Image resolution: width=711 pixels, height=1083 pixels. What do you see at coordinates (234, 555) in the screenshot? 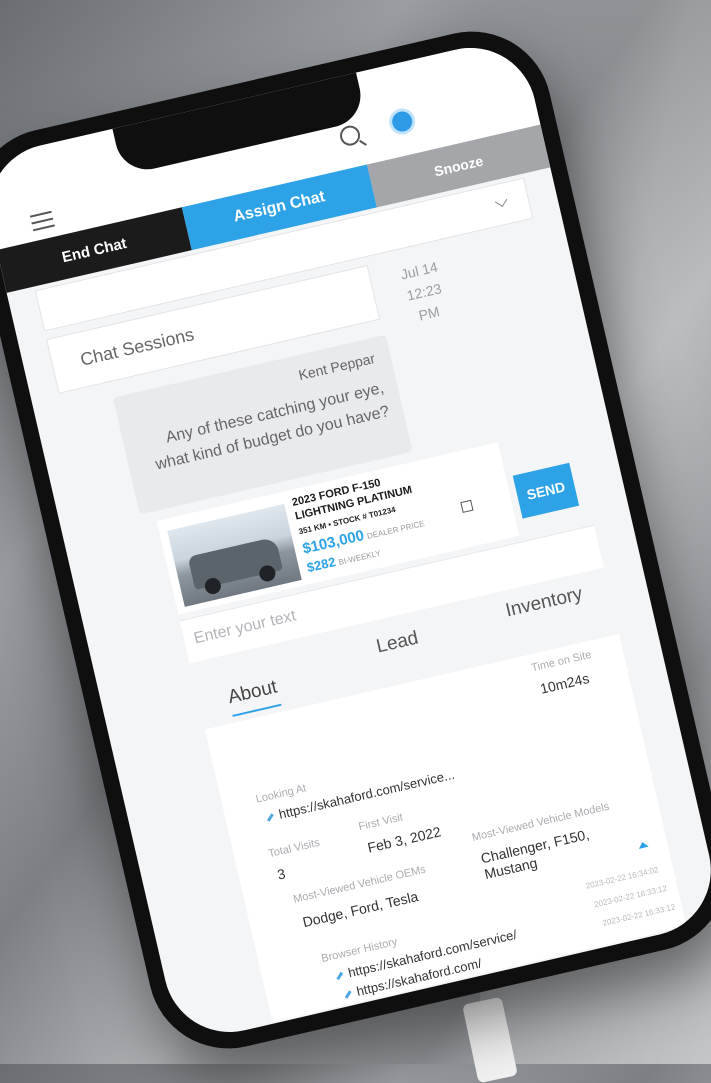
I see `vehicle-photo` at bounding box center [234, 555].